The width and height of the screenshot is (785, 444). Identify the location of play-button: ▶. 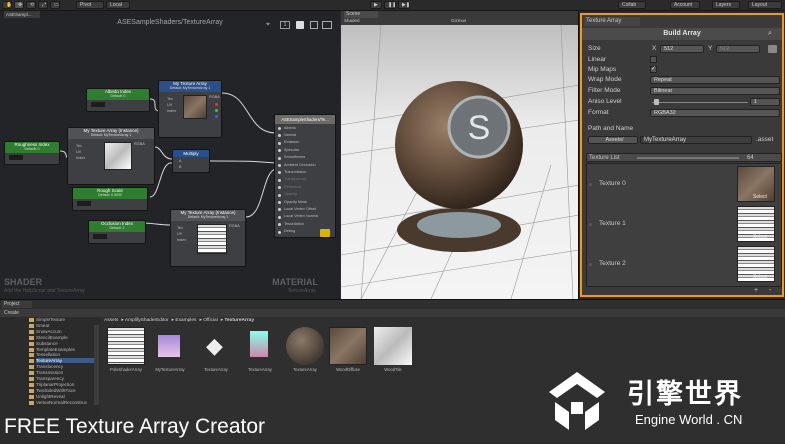
(376, 5).